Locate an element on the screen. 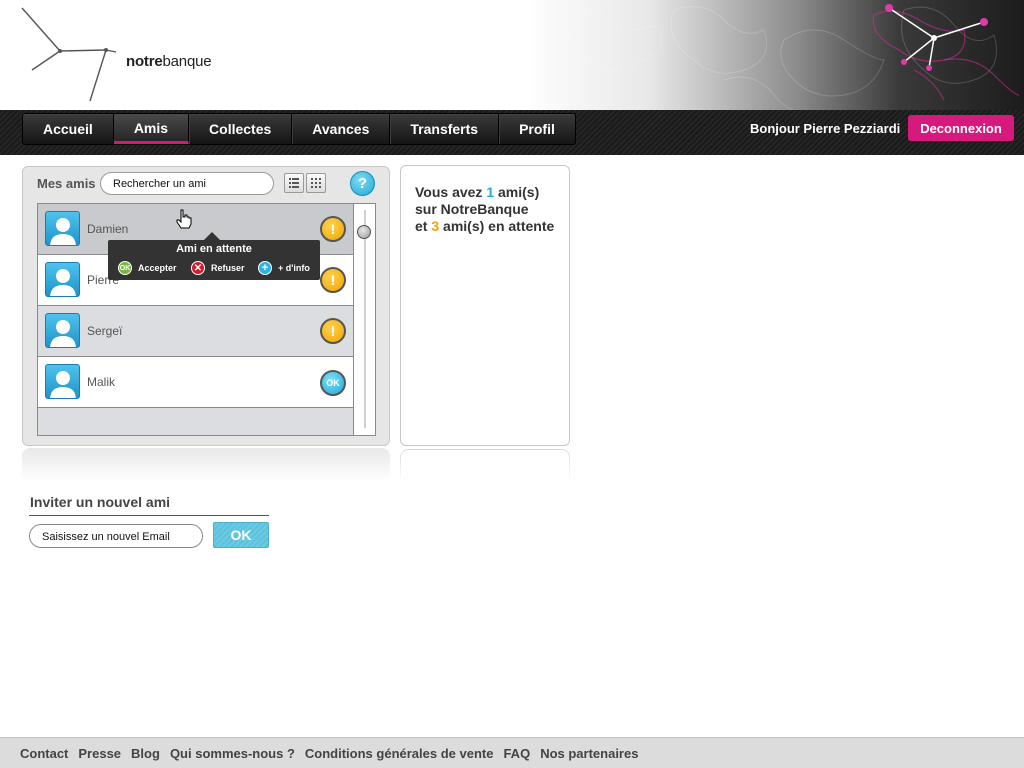 The width and height of the screenshot is (1024, 768). refuse-icon: ✕ is located at coordinates (198, 268).